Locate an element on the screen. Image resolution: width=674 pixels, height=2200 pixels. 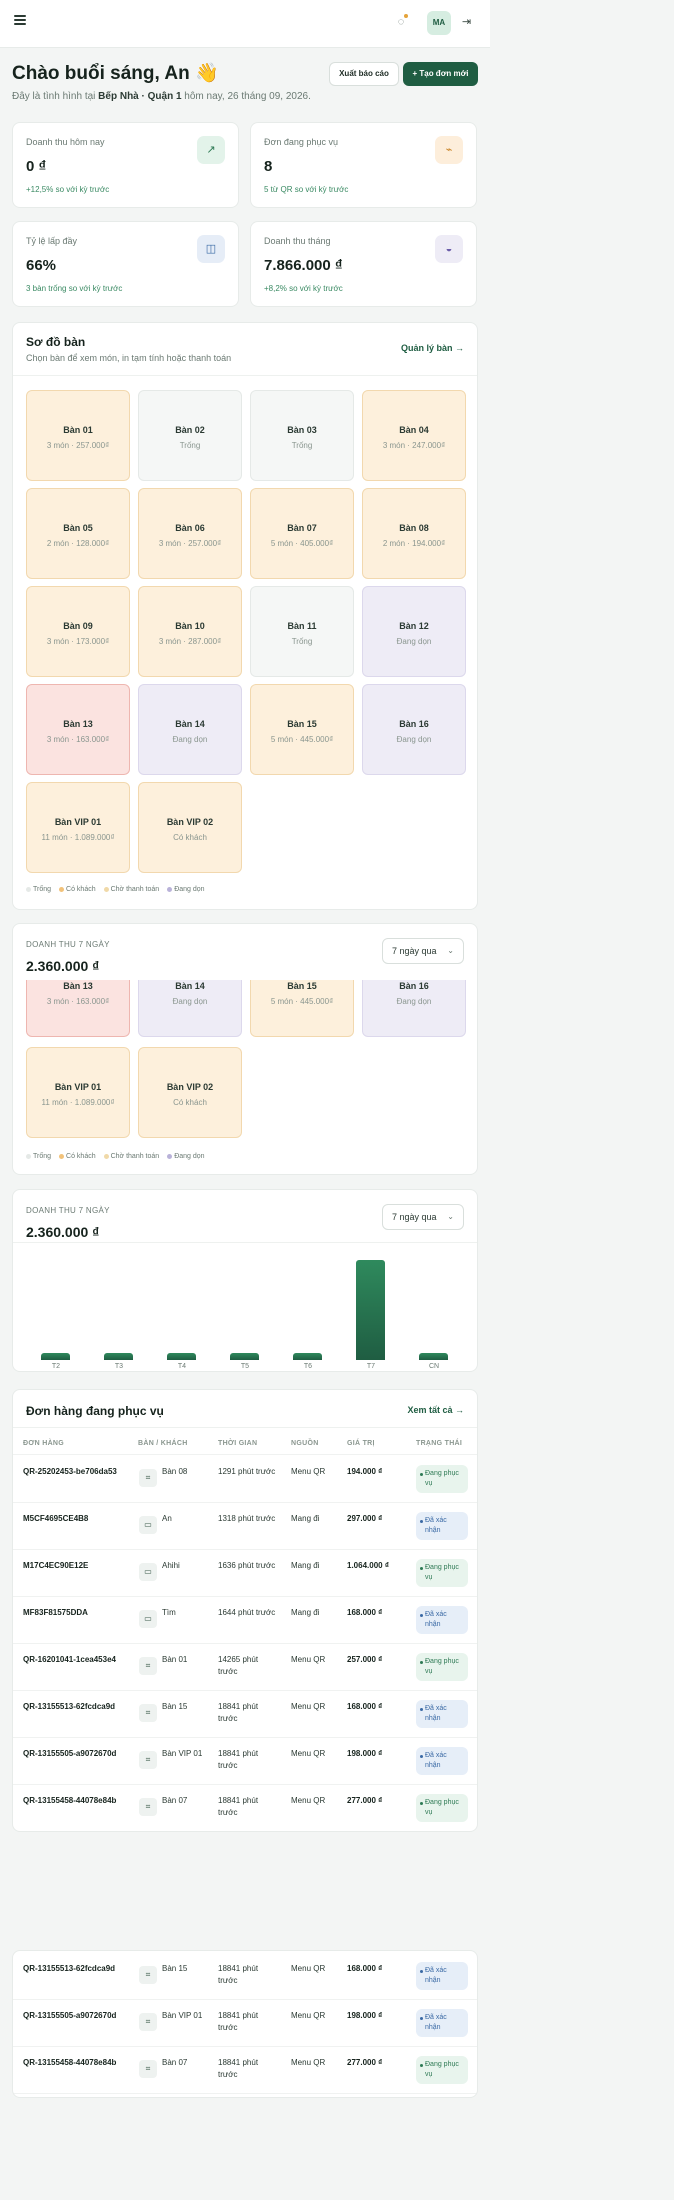
table-tile: Bàn 09 3 món · 173.000₫ is located at coordinates (78, 631).